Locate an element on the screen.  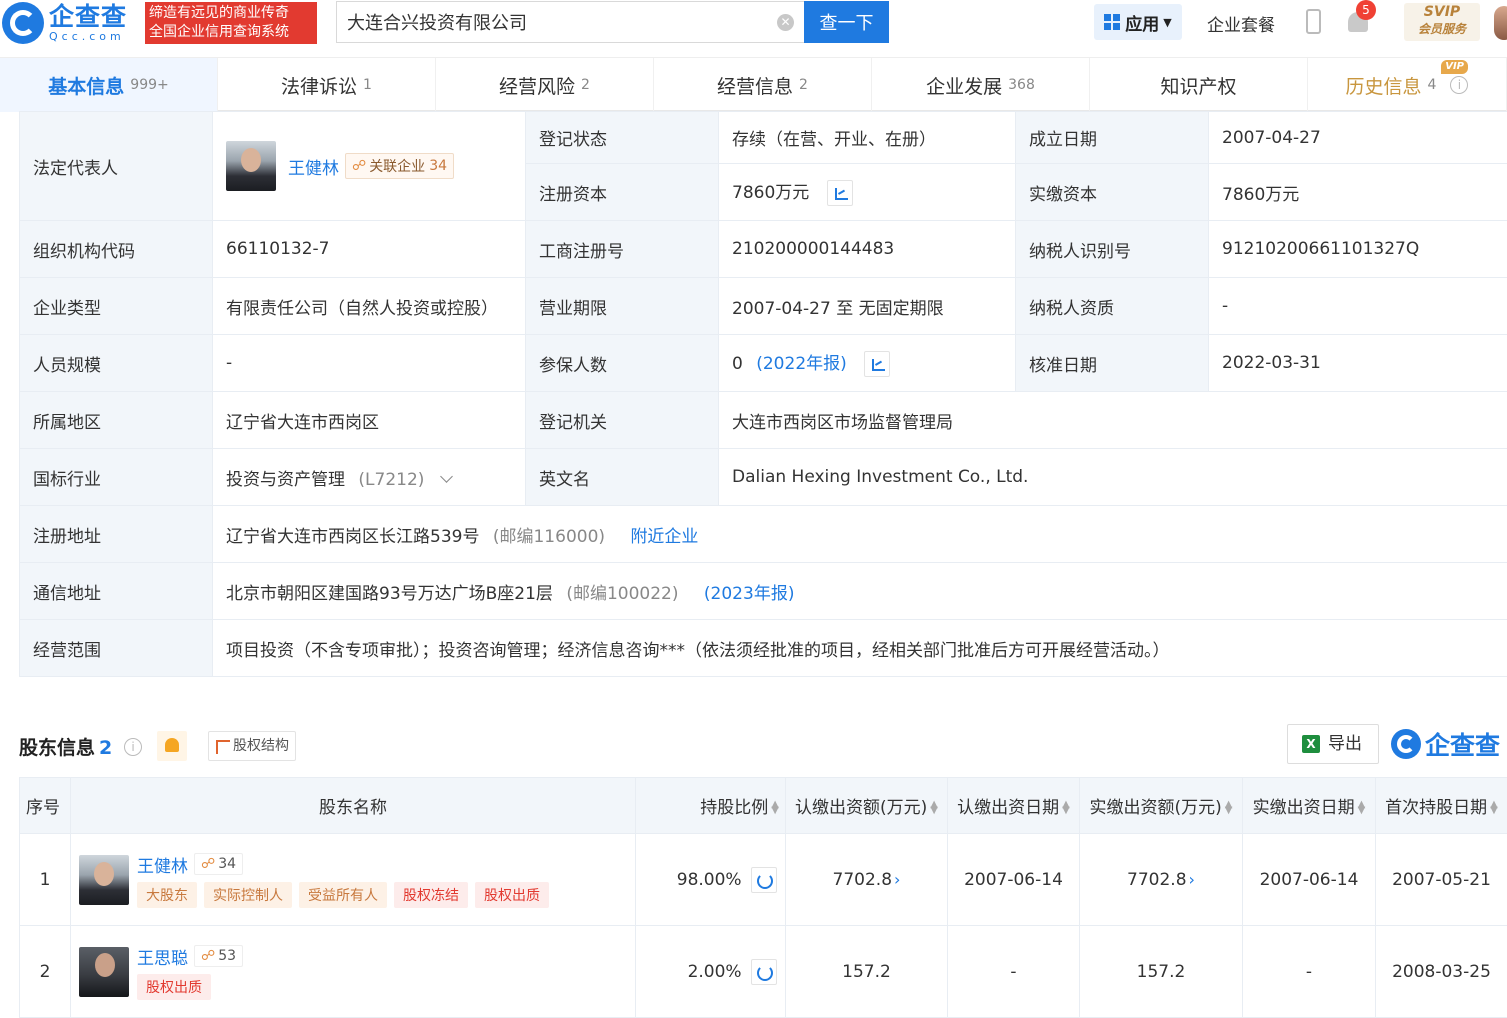
tag-major-shareholder: 大股东 is located at coordinates (167, 895).